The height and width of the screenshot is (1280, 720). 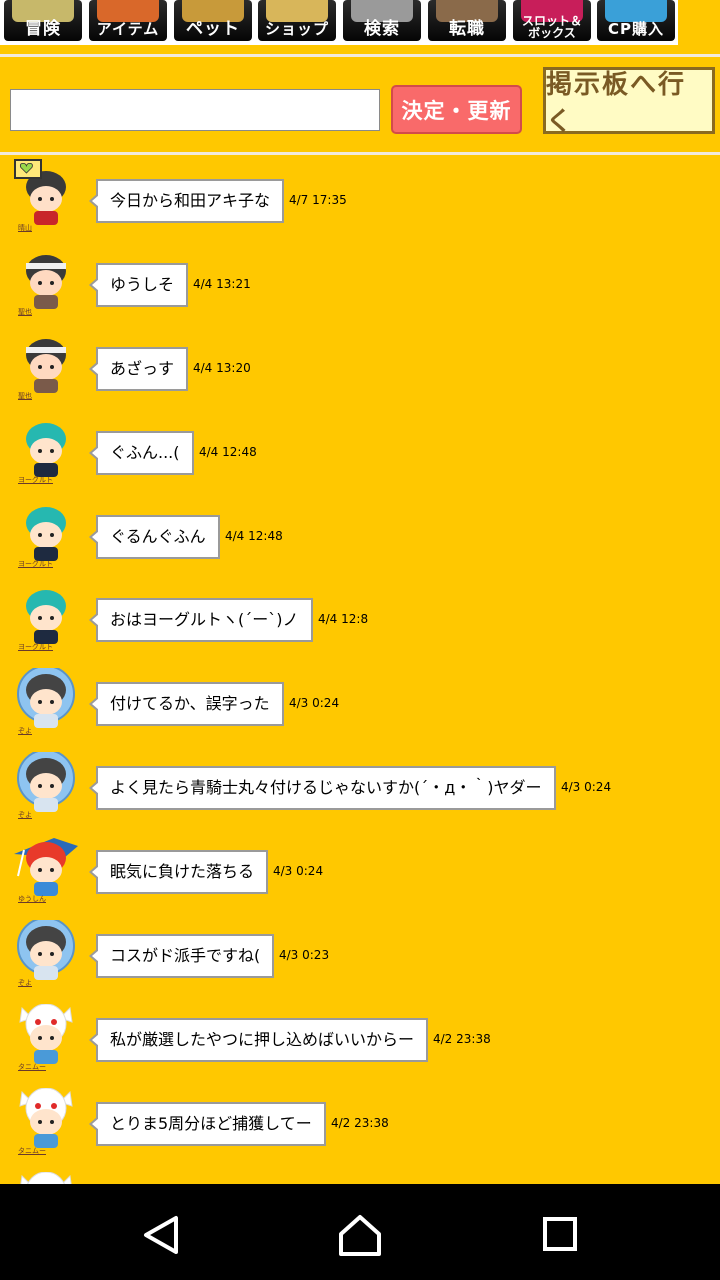 I want to click on message-timestamp: 4/7 17:35, so click(x=318, y=200).